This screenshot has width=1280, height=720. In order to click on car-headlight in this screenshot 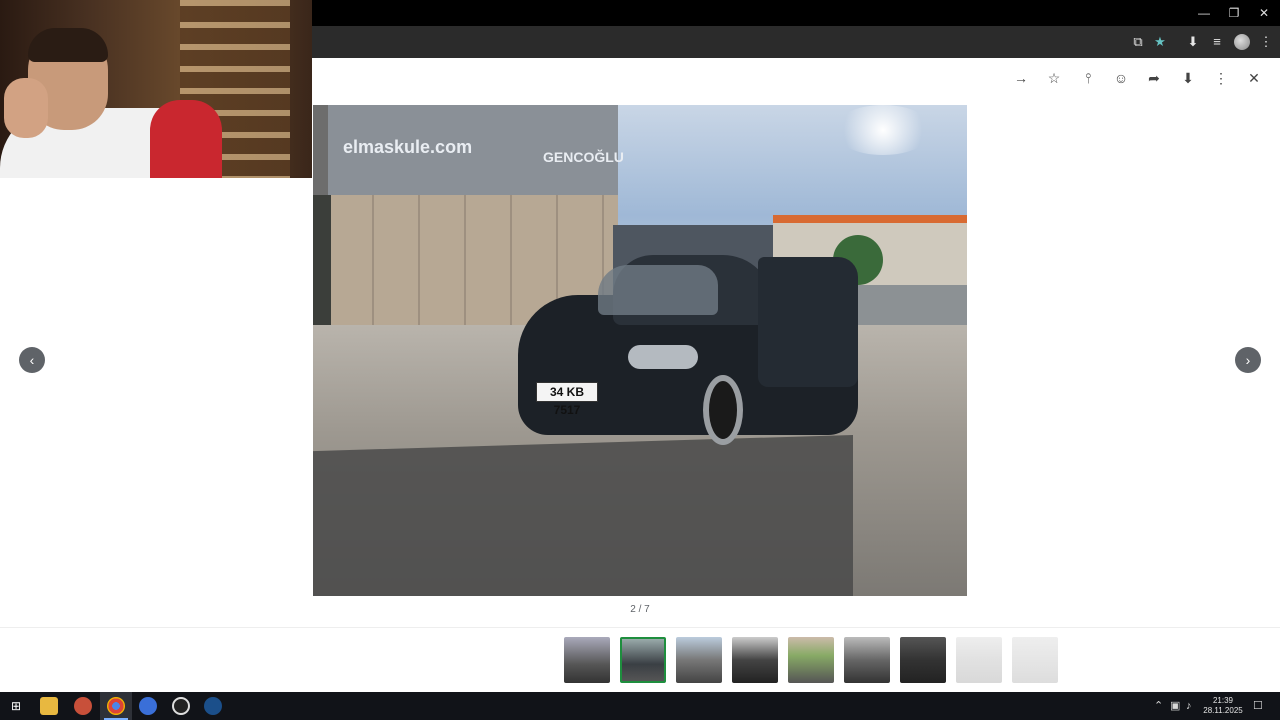, I will do `click(663, 357)`.